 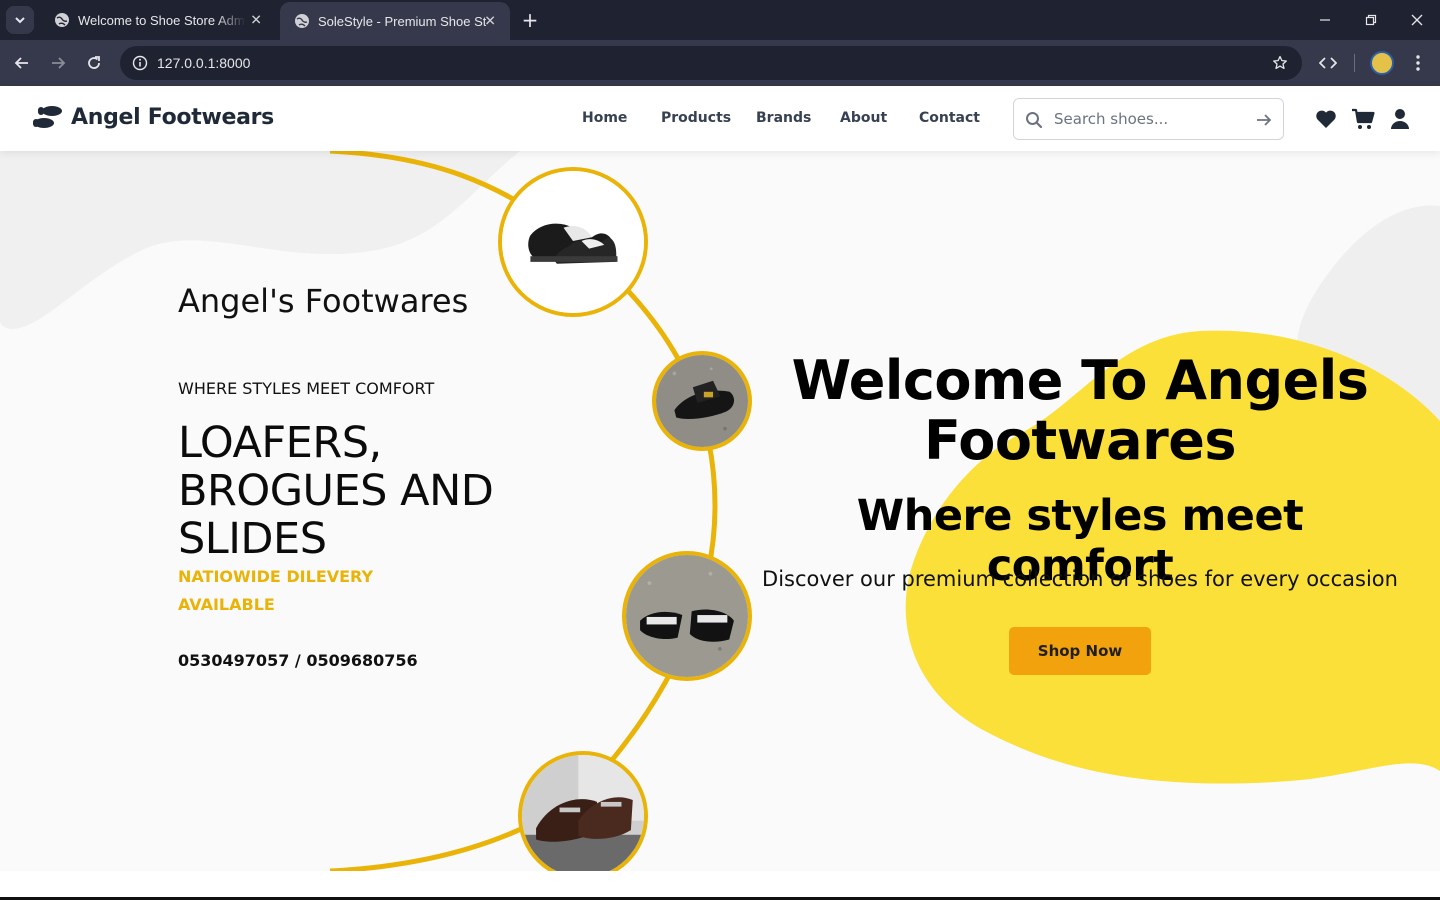 I want to click on url-text: 127.0.0.1:8000, so click(x=204, y=63).